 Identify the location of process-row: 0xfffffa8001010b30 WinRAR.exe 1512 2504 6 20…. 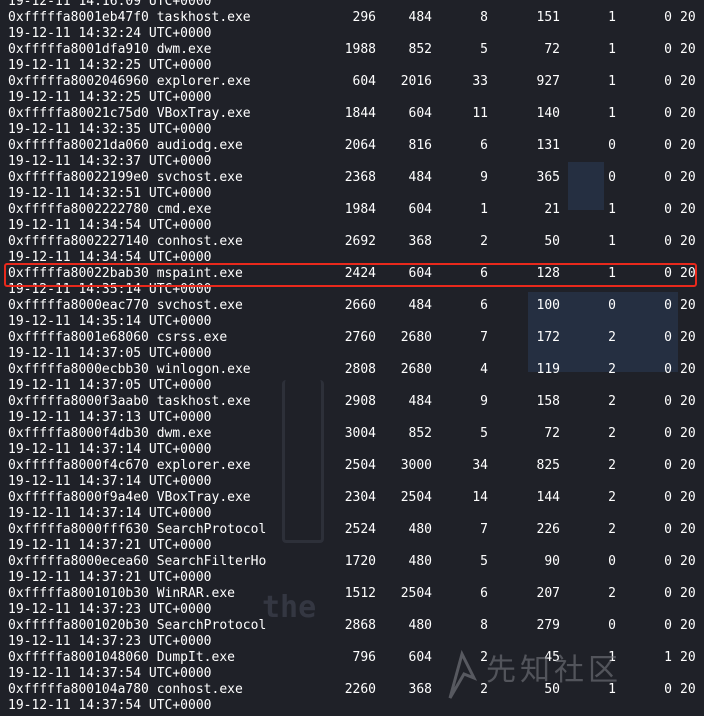
(352, 594).